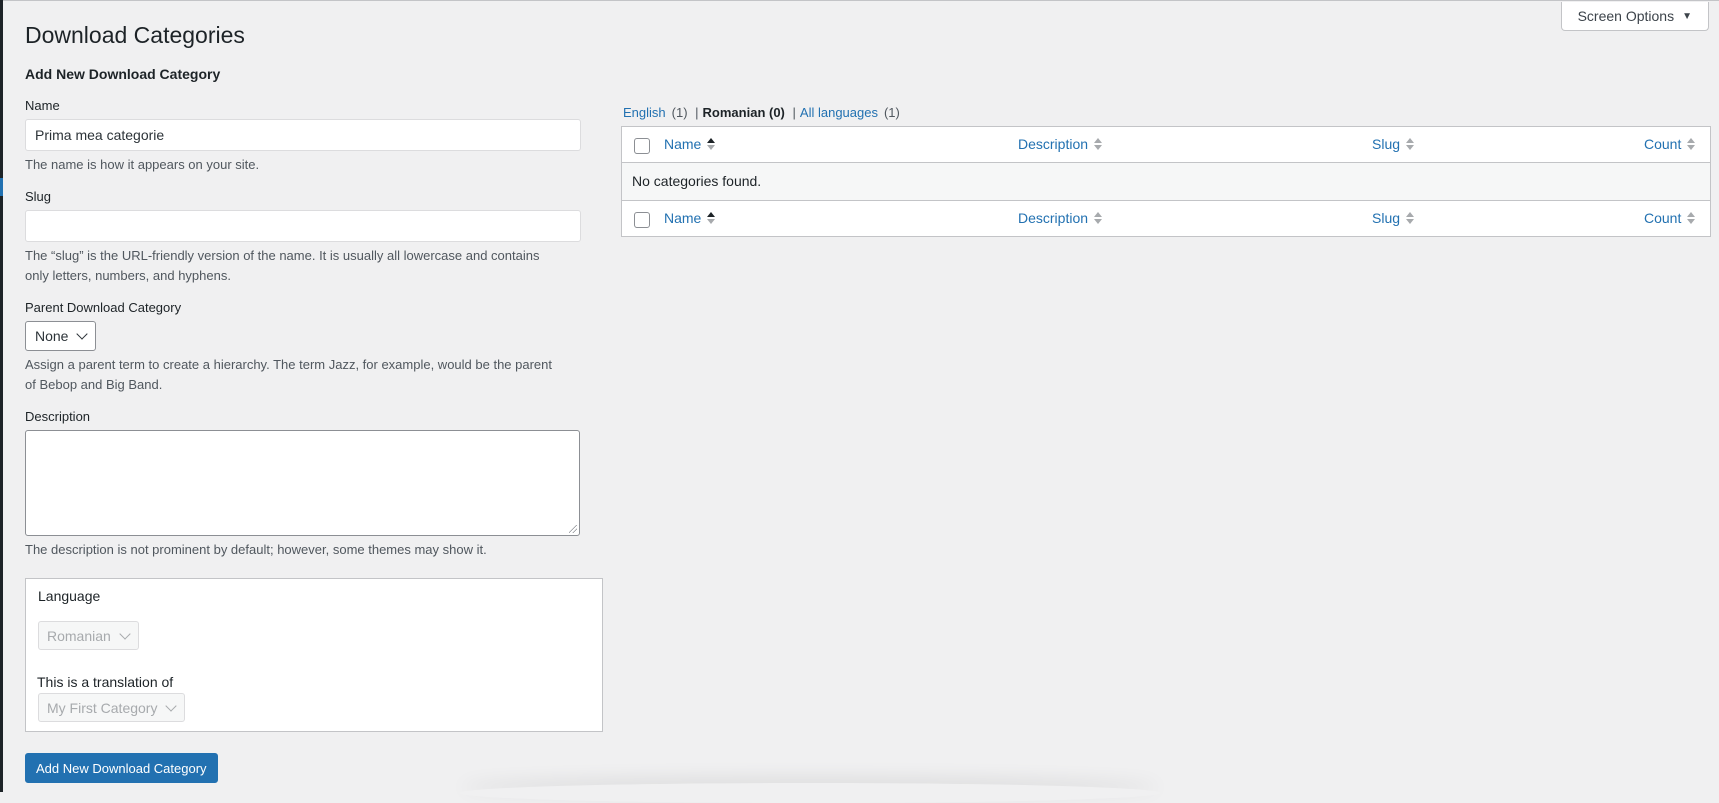 Image resolution: width=1719 pixels, height=803 pixels. What do you see at coordinates (679, 112) in the screenshot?
I see `filter-english-count: (1)` at bounding box center [679, 112].